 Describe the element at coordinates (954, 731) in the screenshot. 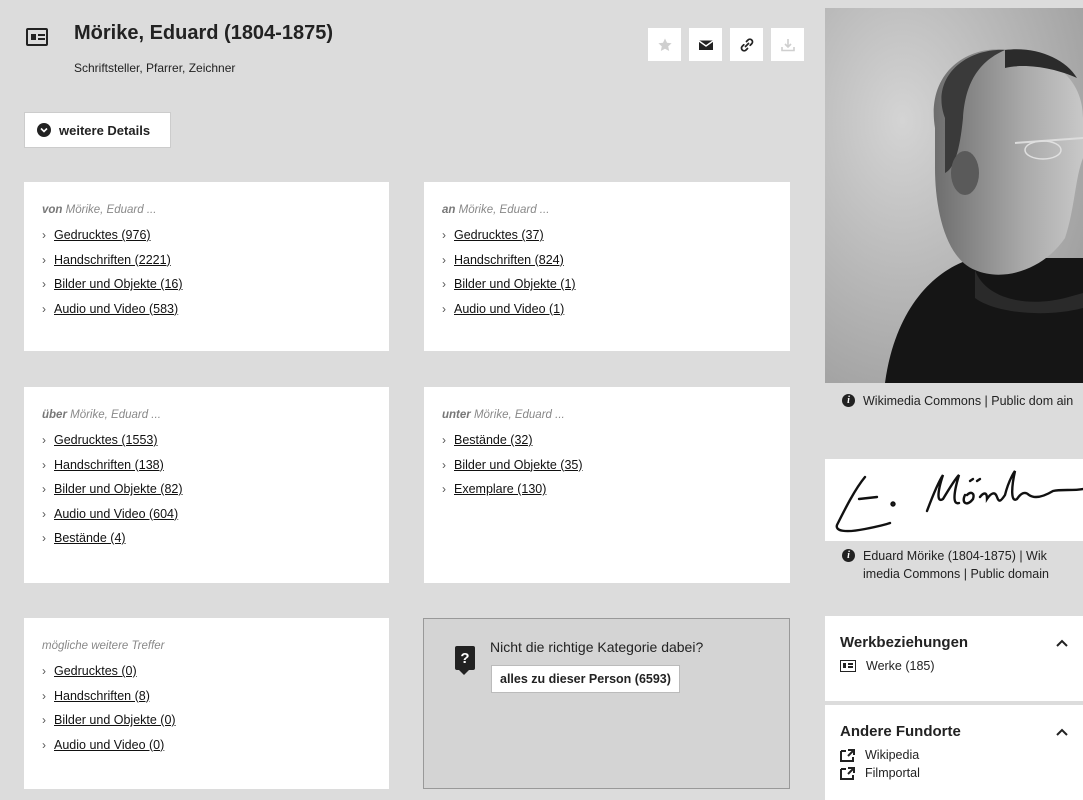

I see `fundorte-header: Andere Fundorte` at that location.